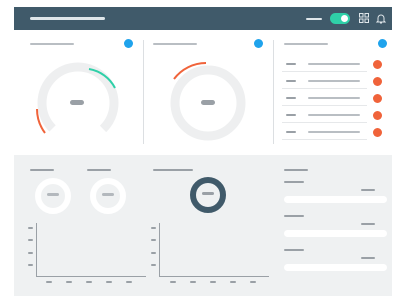  What do you see at coordinates (99, 170) in the screenshot?
I see `mini-ring-2-title` at bounding box center [99, 170].